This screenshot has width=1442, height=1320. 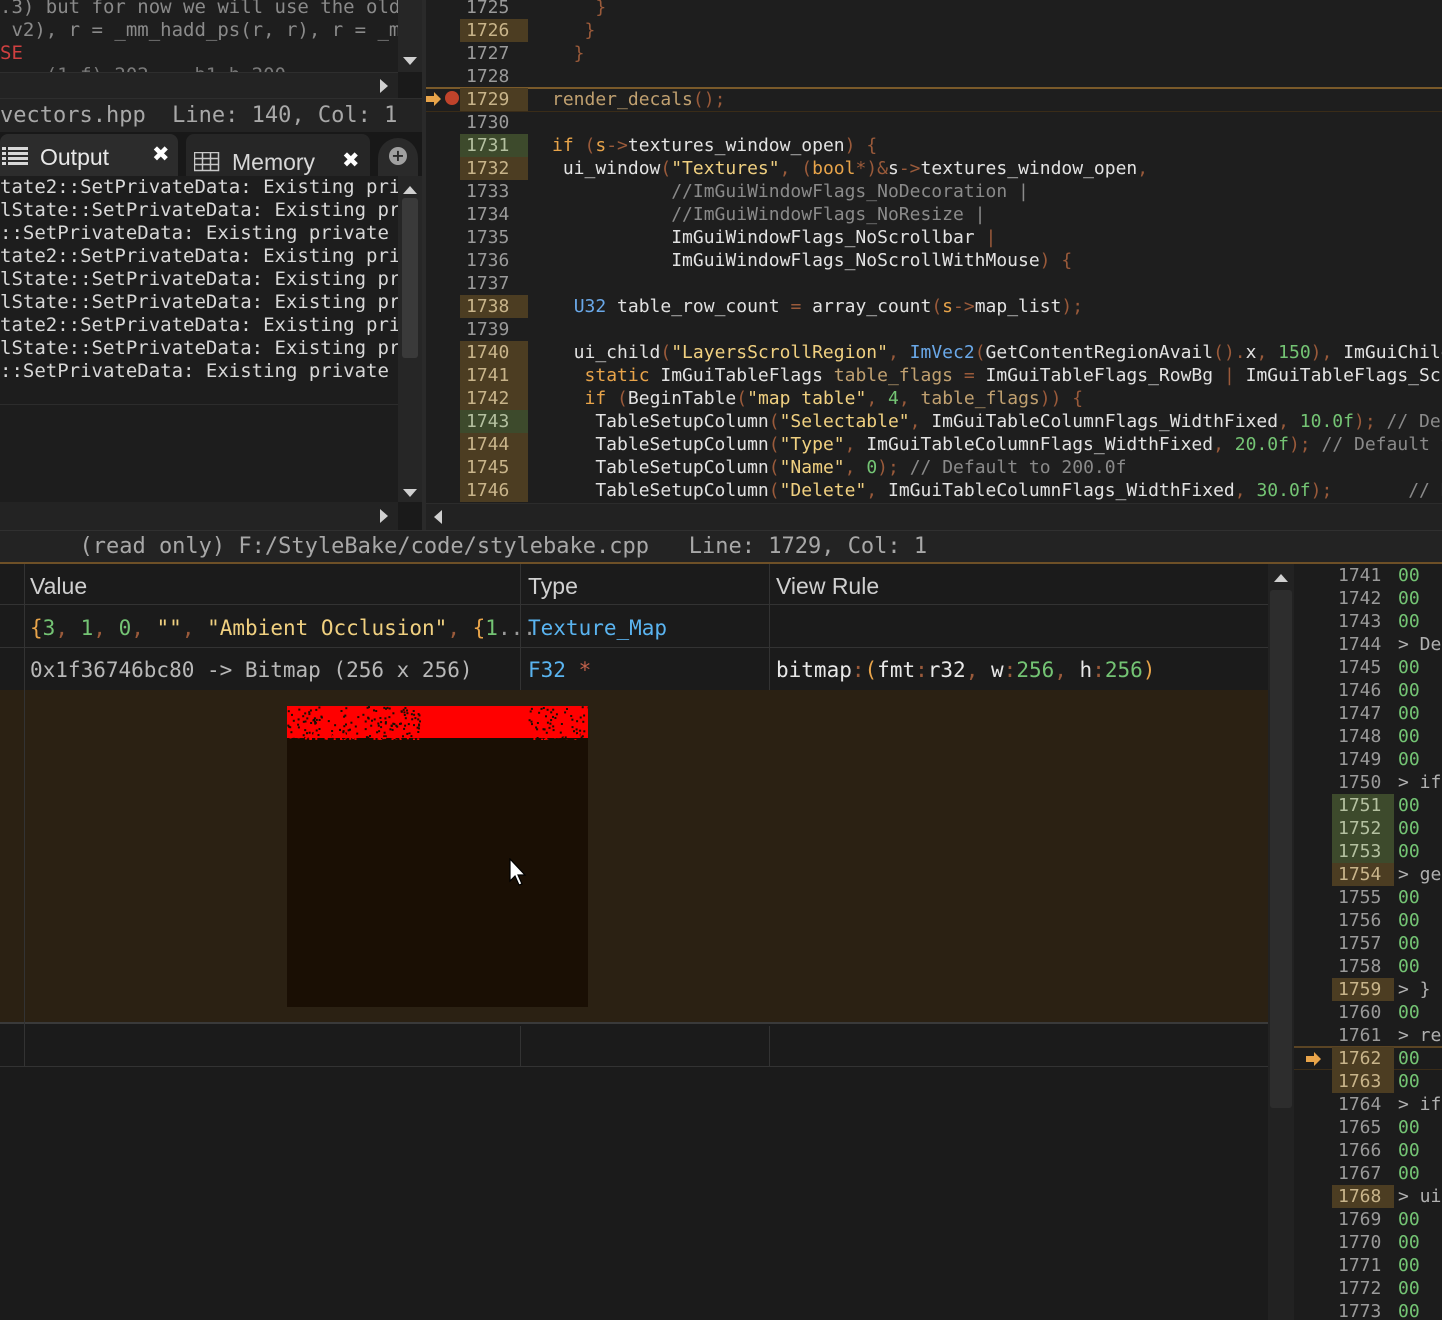 What do you see at coordinates (494, 237) in the screenshot?
I see `line-number: 1735` at bounding box center [494, 237].